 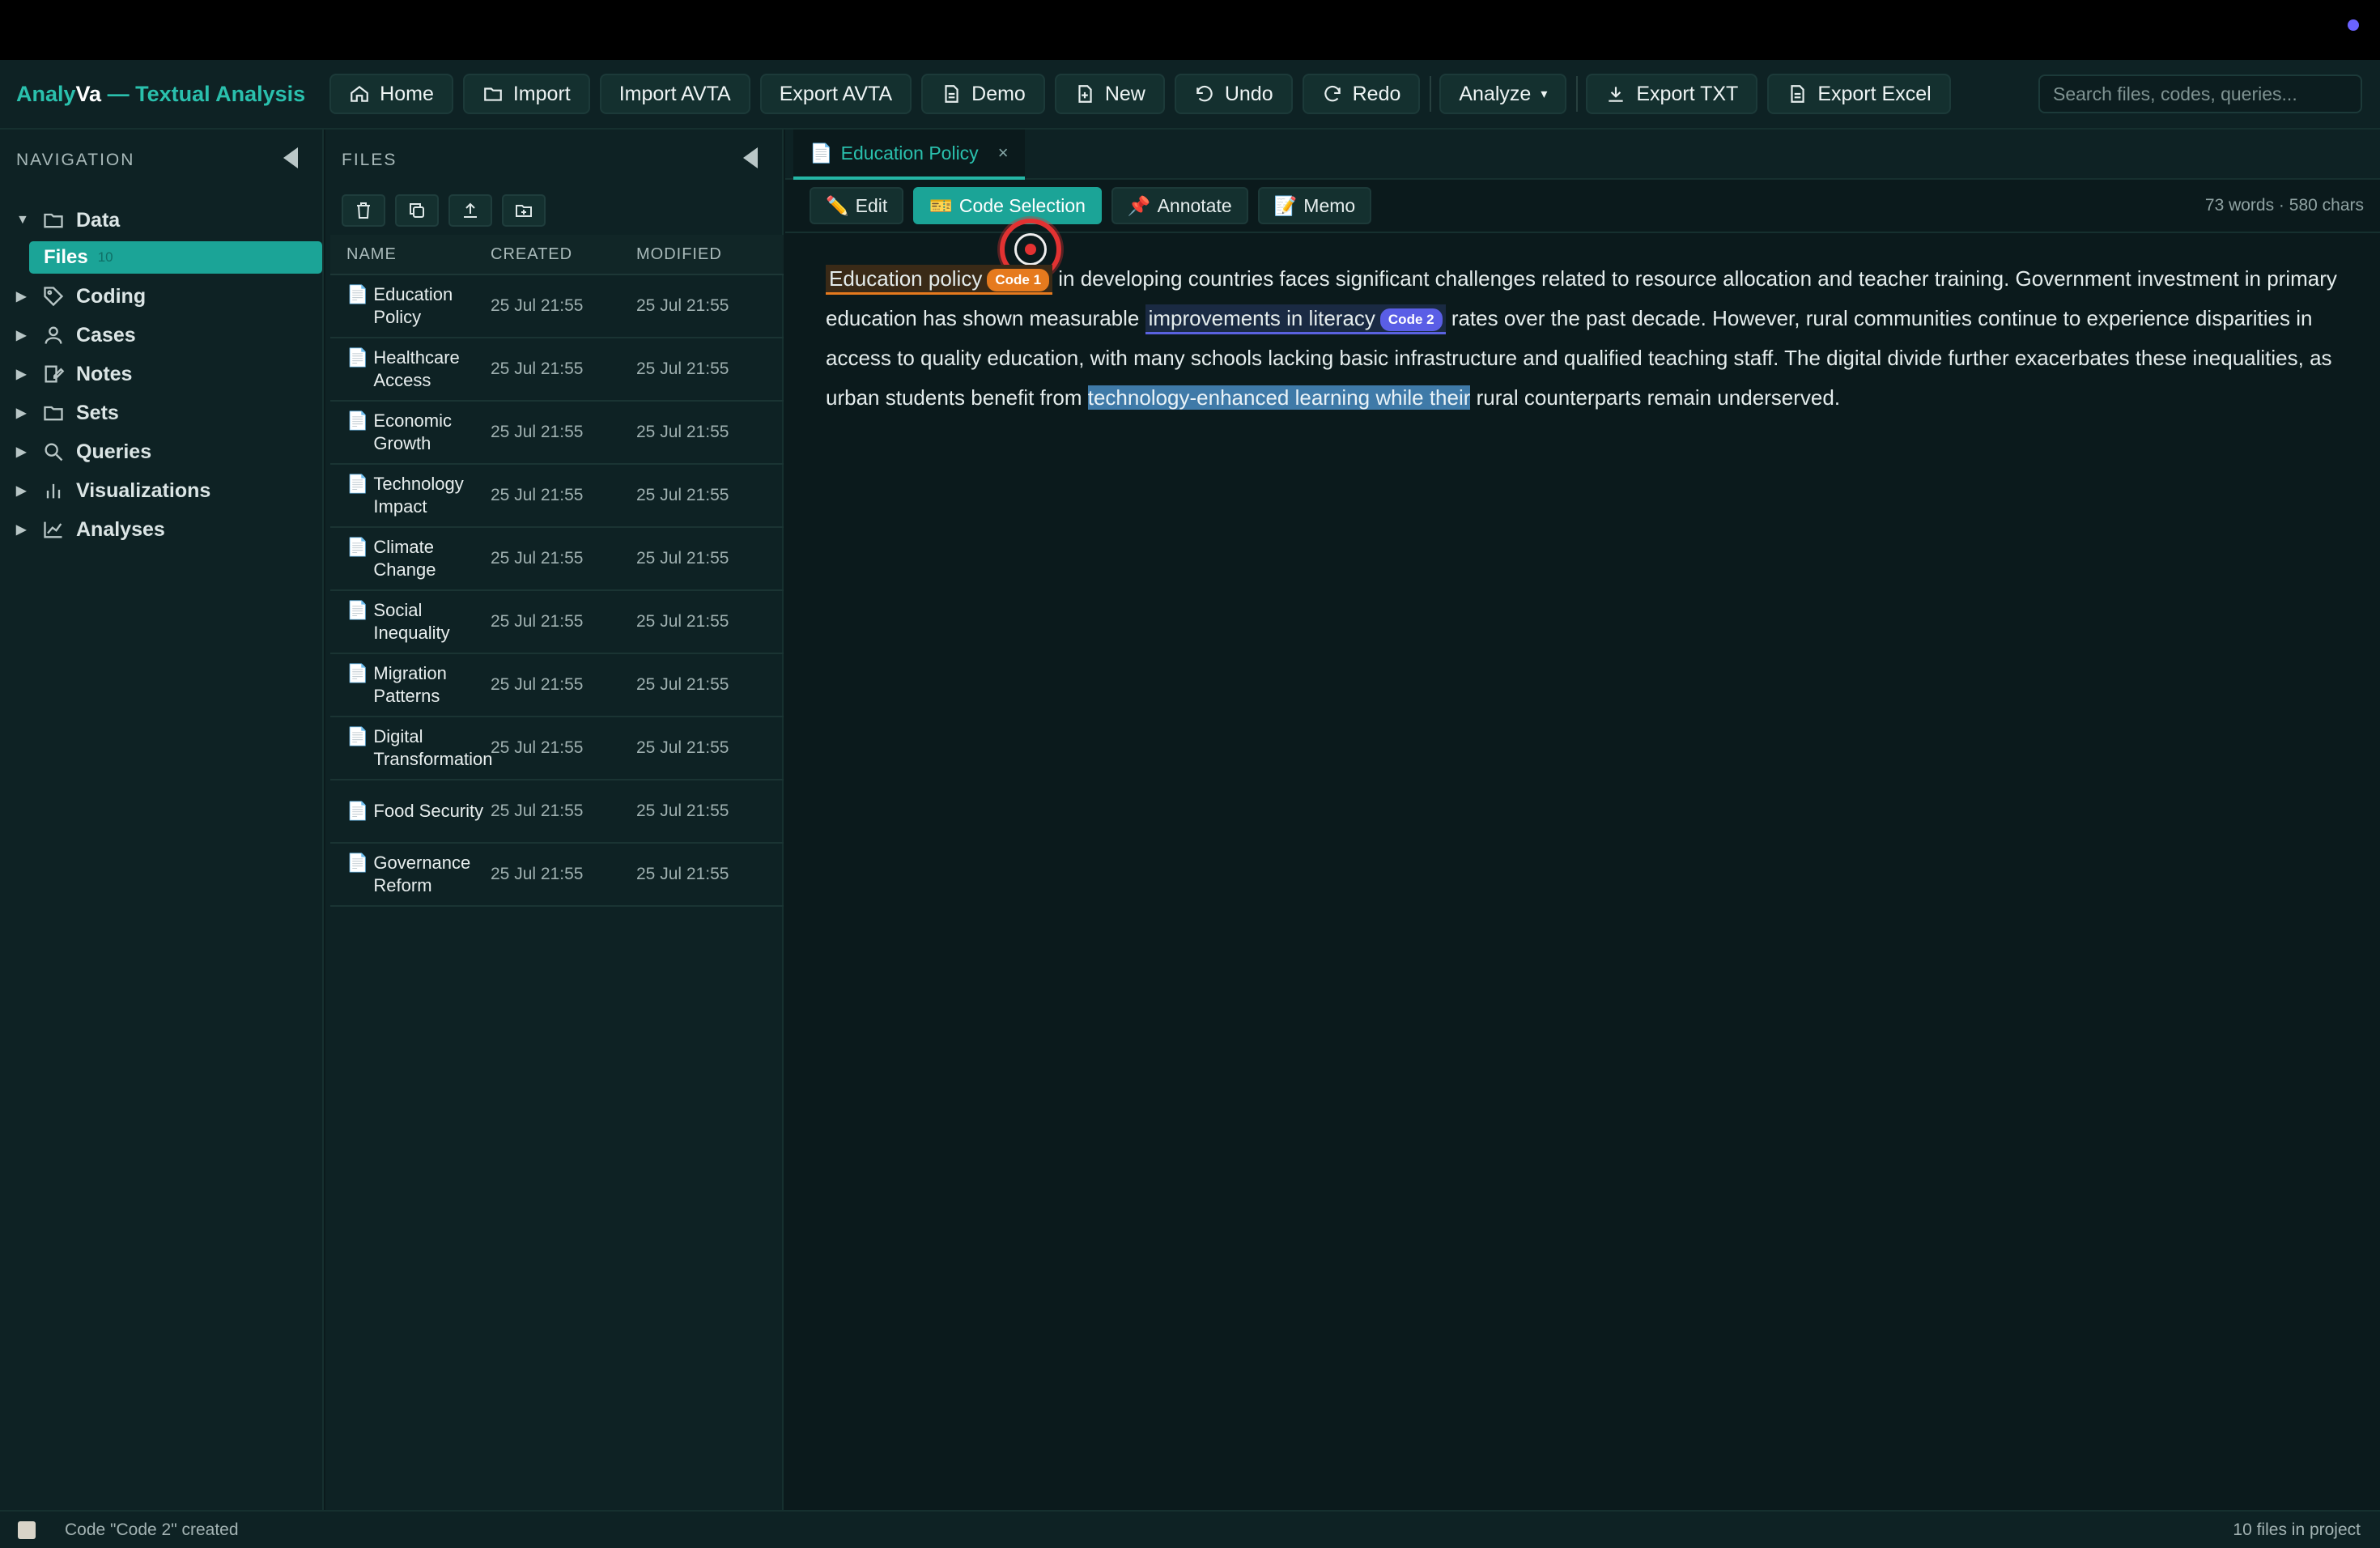 I want to click on nav-item-queries: ▶ Queries, so click(x=162, y=452).